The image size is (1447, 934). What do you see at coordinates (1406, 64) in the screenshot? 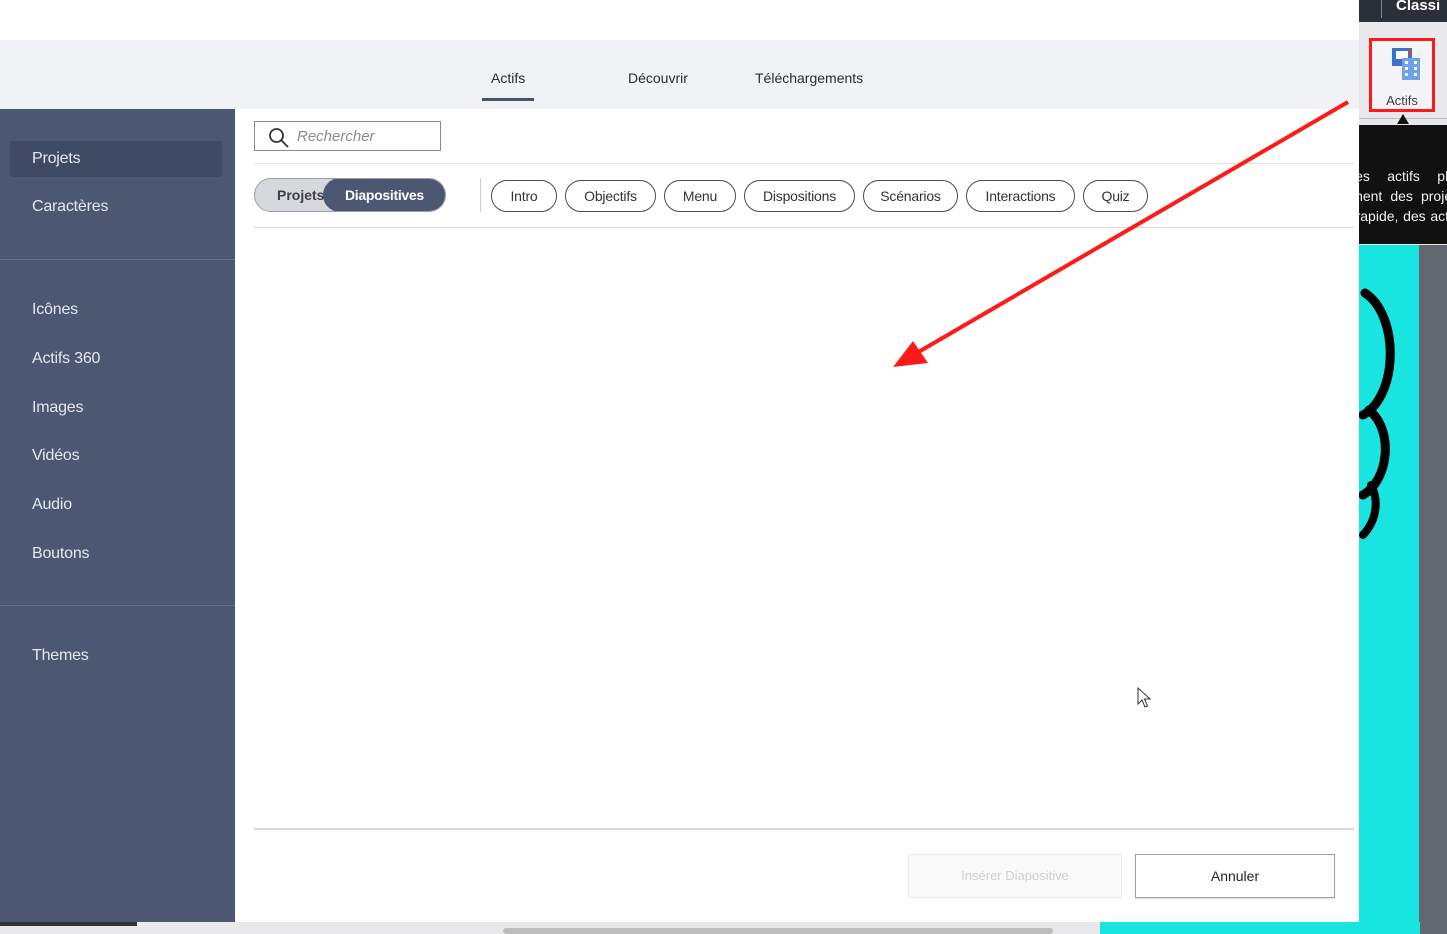
I see `assets-icon` at bounding box center [1406, 64].